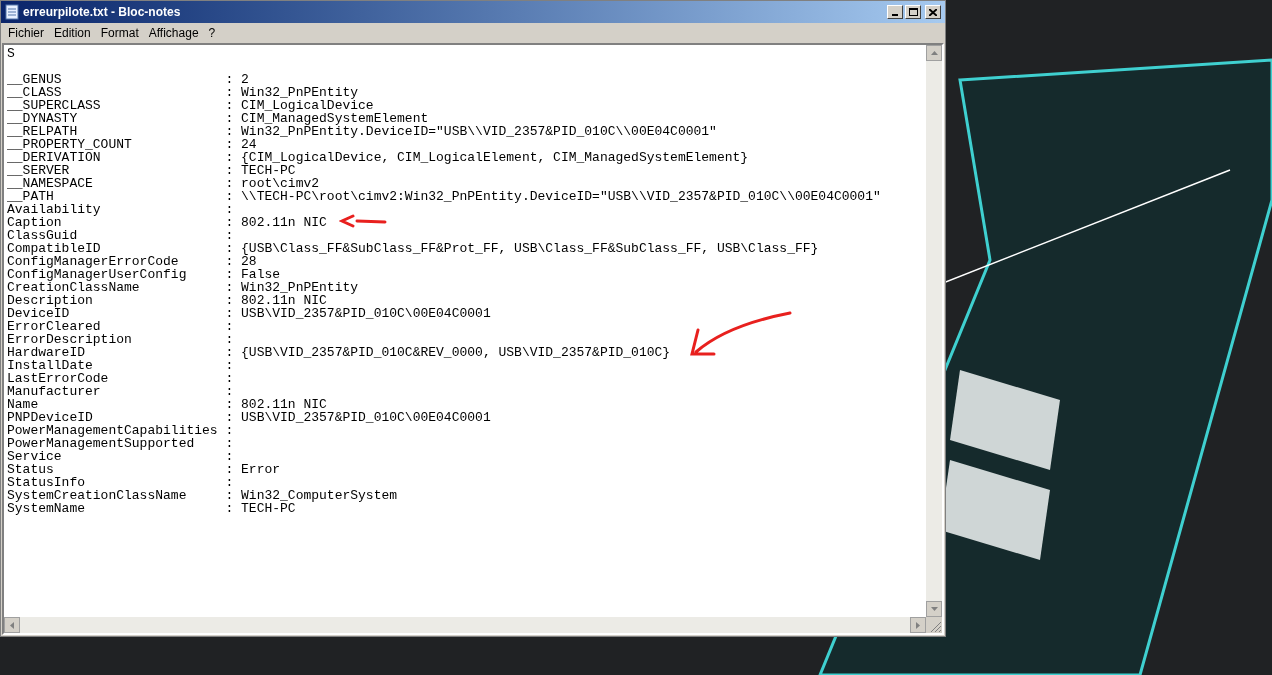 This screenshot has width=1272, height=675. What do you see at coordinates (120, 339) in the screenshot?
I see `text-line: ErrorDescription :` at bounding box center [120, 339].